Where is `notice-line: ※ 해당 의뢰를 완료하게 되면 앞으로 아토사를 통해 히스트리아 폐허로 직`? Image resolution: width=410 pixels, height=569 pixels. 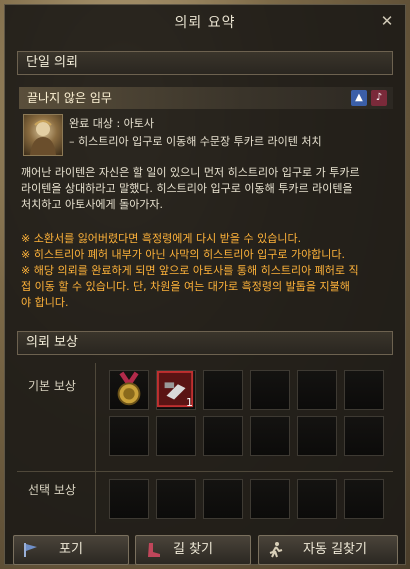
notice-line: ※ 해당 의뢰를 완료하게 되면 앞으로 아토사를 통해 히스트리아 폐허로 직 is located at coordinates (190, 270).